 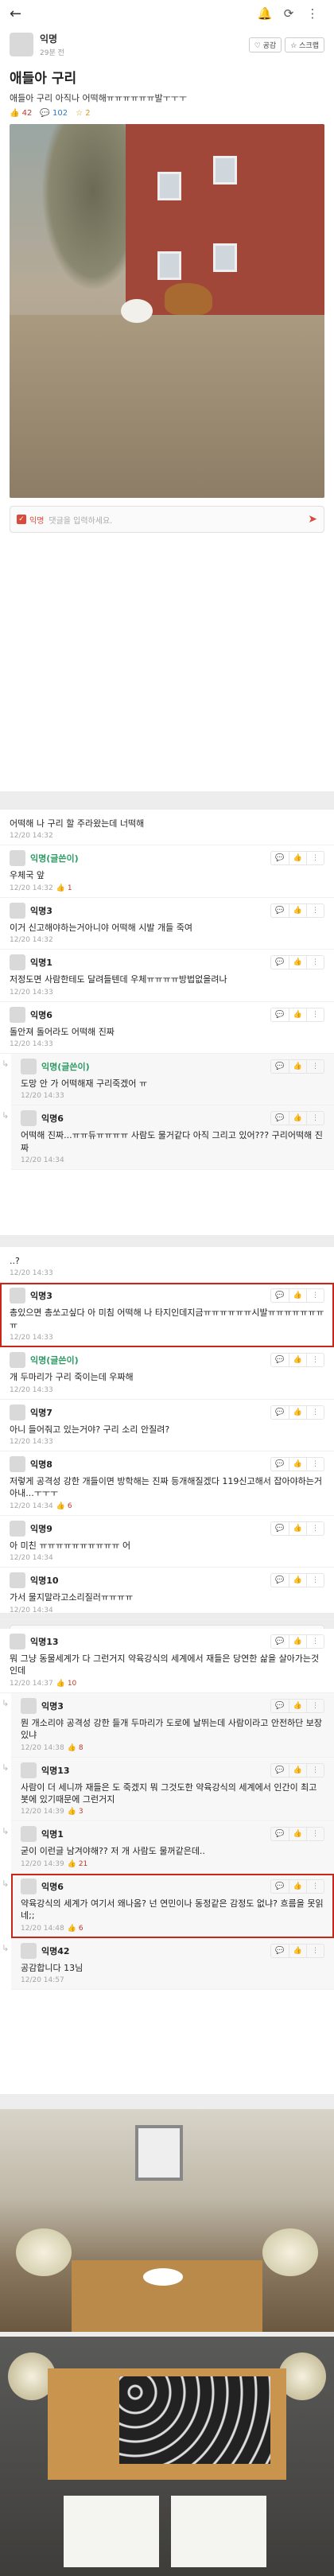 I want to click on anonymous-checkbox: ✓, so click(x=21, y=519).